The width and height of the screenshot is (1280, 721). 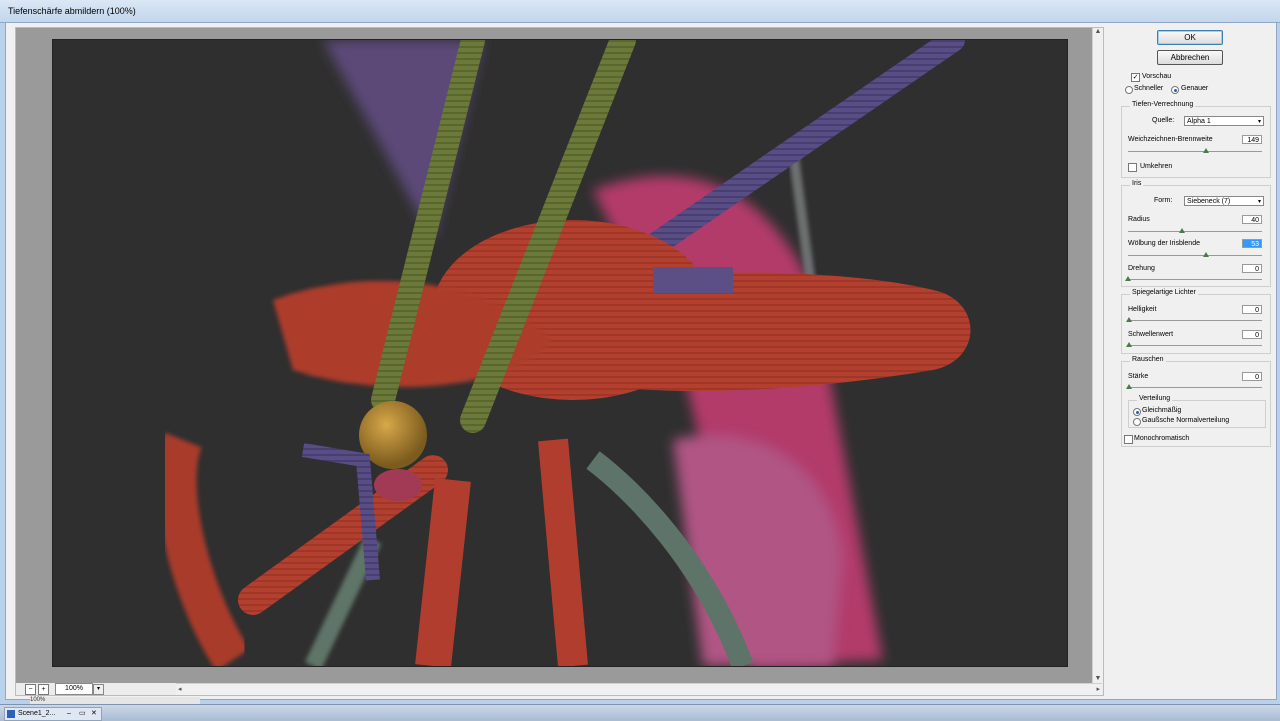 I want to click on distribution-legend: Verteilung, so click(x=1155, y=398).